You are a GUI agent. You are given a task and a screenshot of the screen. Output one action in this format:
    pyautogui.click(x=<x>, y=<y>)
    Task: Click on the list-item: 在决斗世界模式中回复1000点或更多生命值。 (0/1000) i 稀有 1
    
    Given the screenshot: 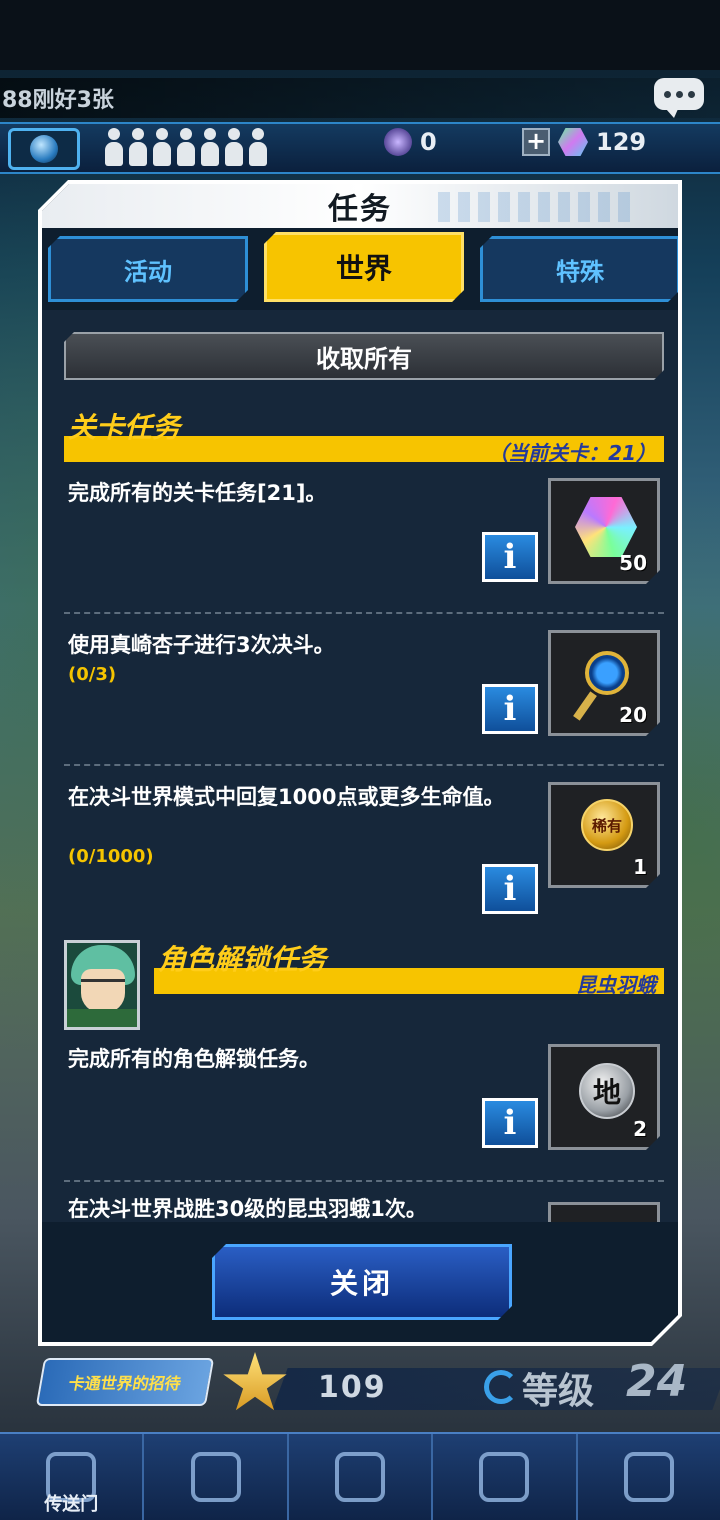 What is the action you would take?
    pyautogui.click(x=364, y=852)
    